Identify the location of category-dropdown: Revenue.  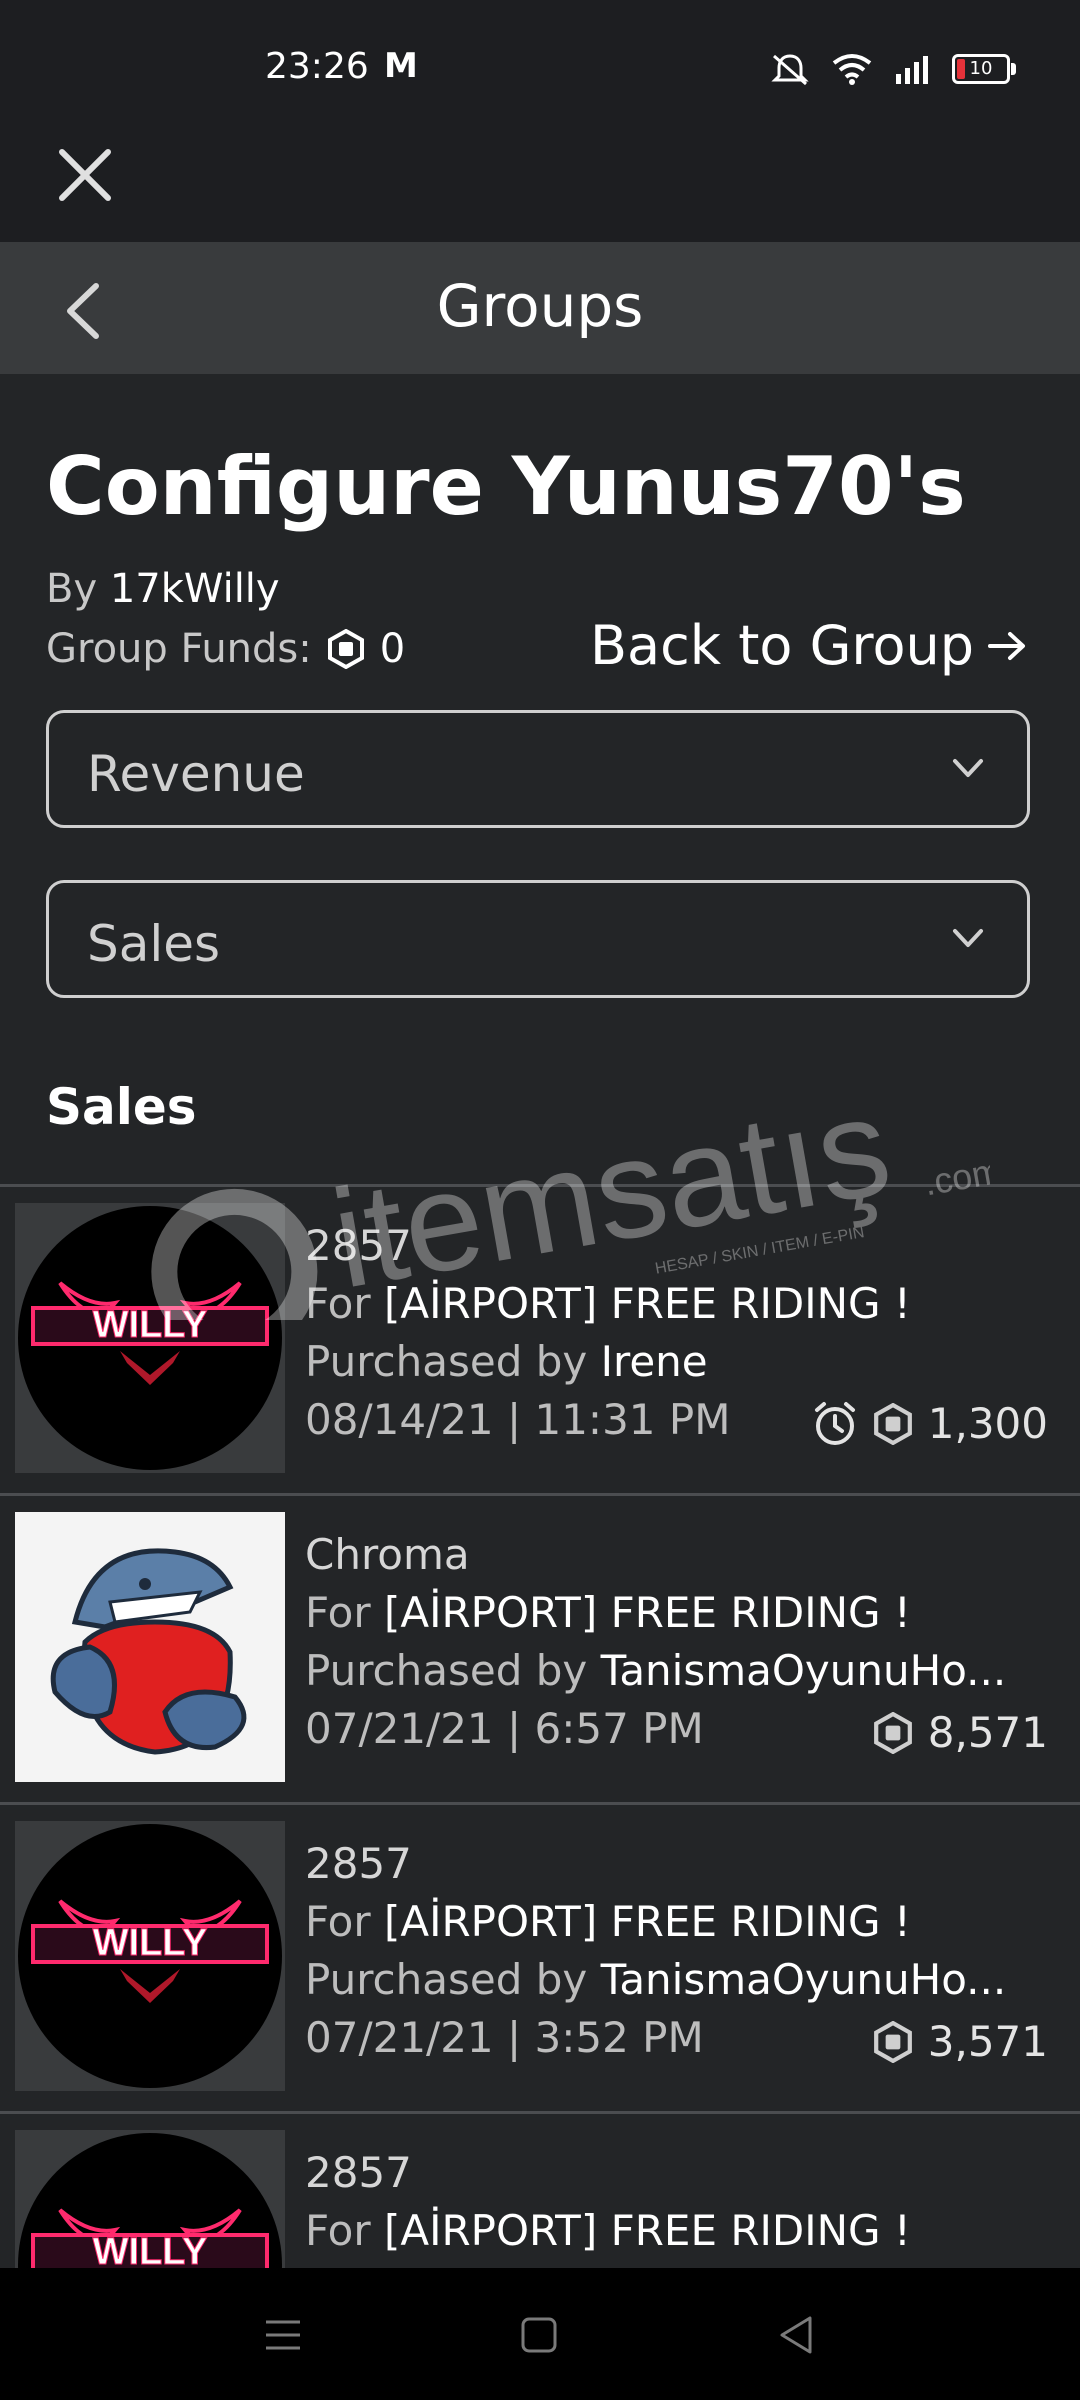
(538, 769).